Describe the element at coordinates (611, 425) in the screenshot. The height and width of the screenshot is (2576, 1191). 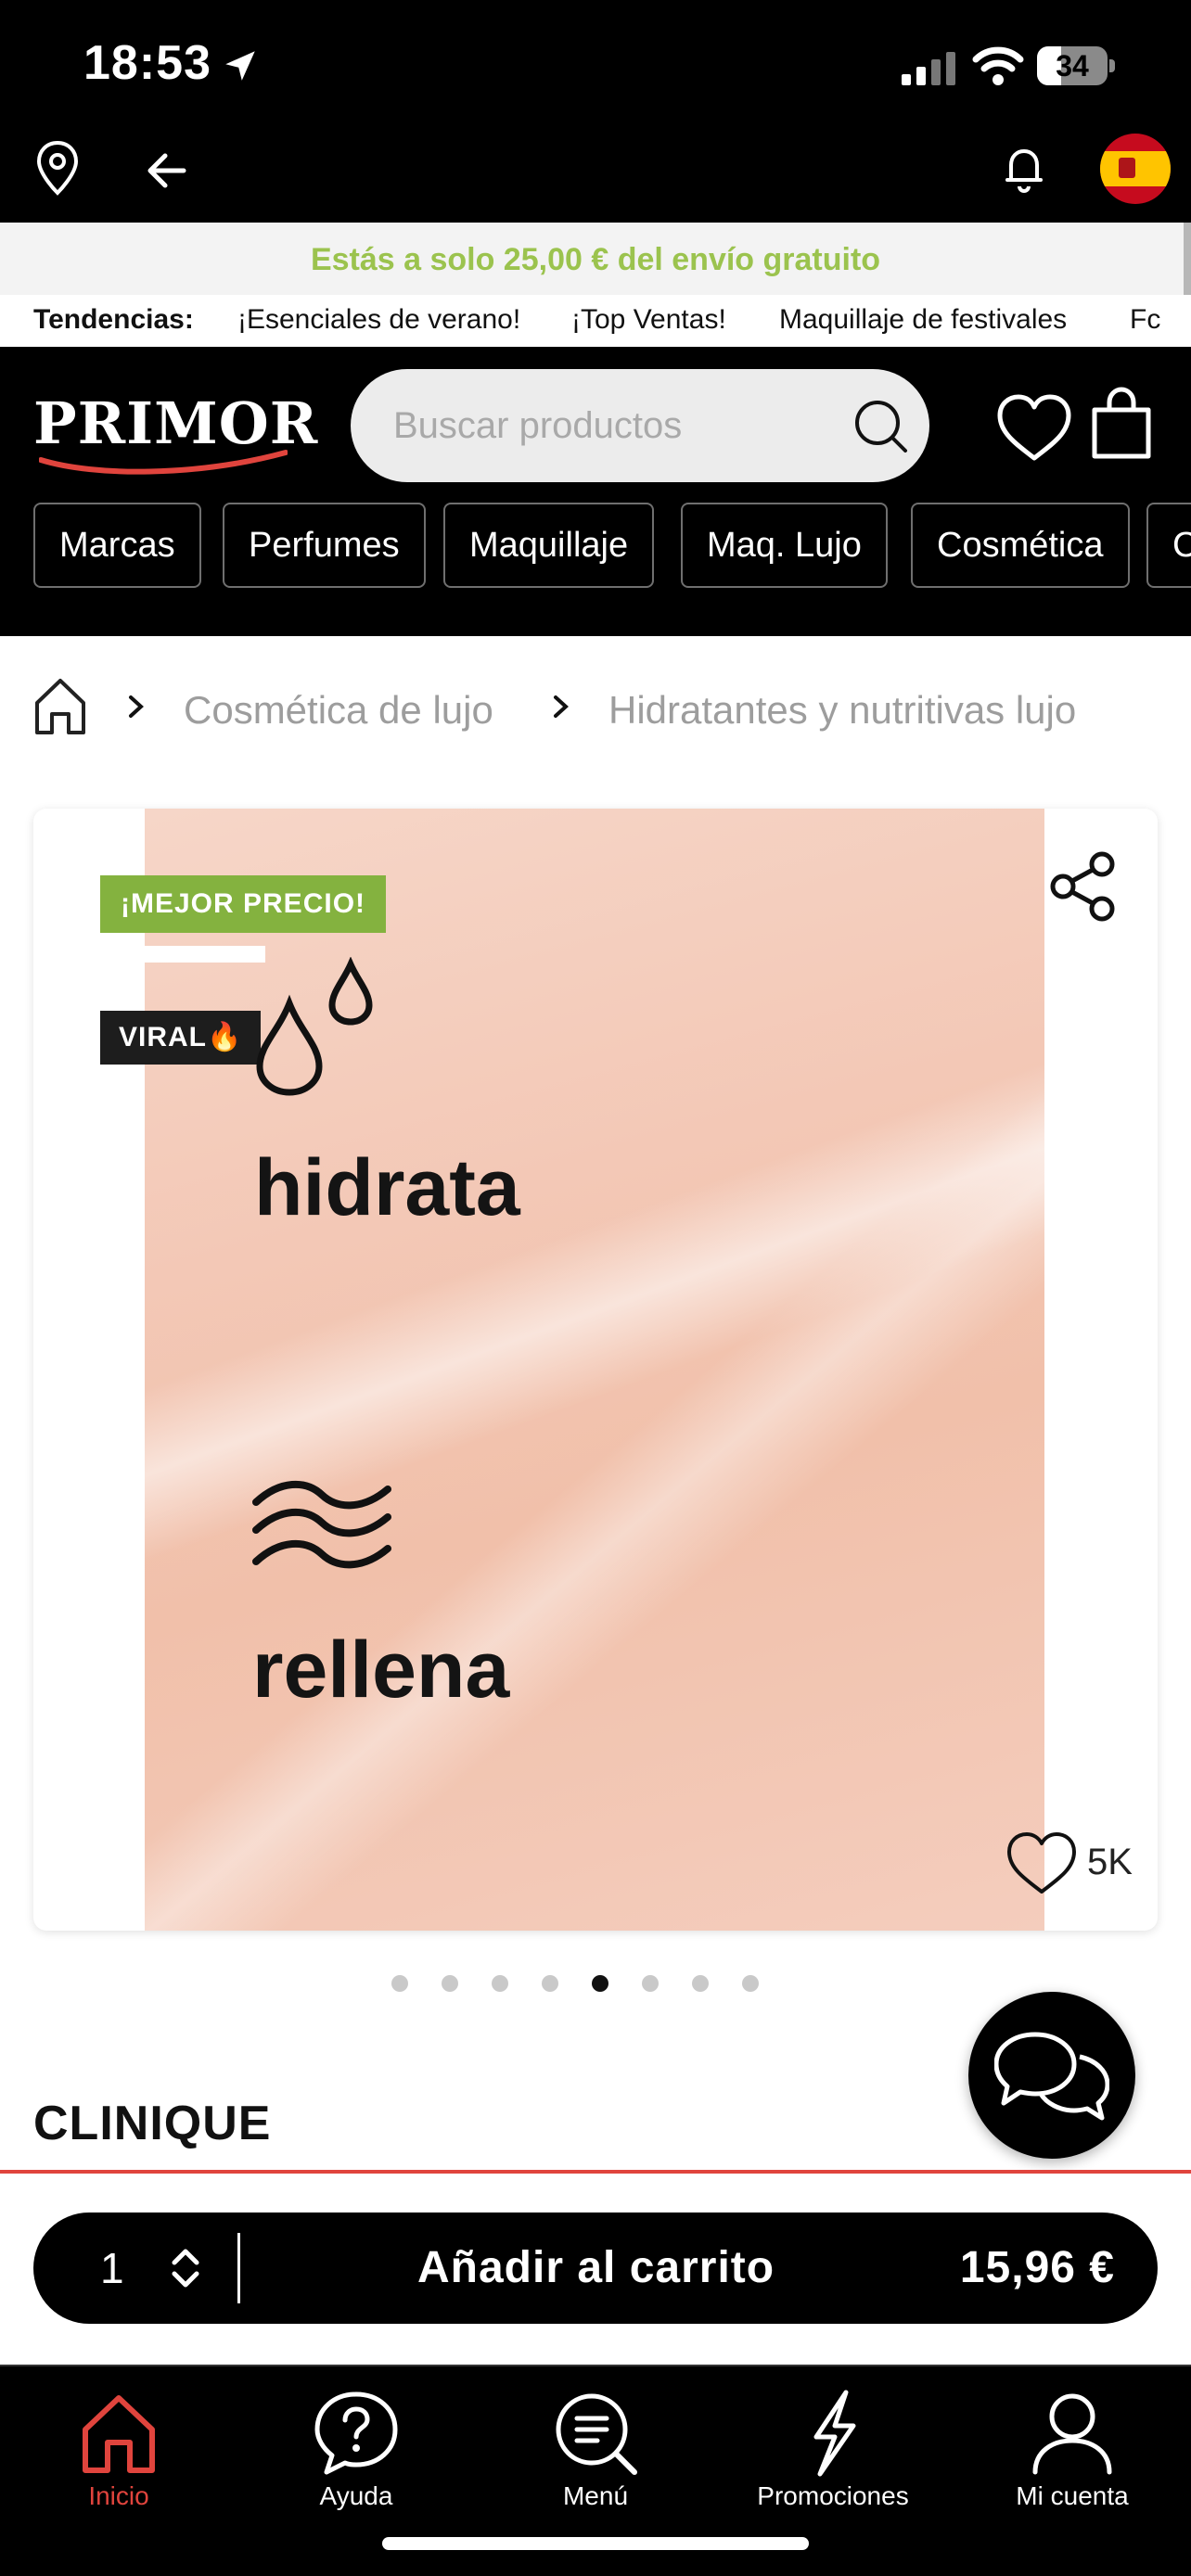
I see `search-input` at that location.